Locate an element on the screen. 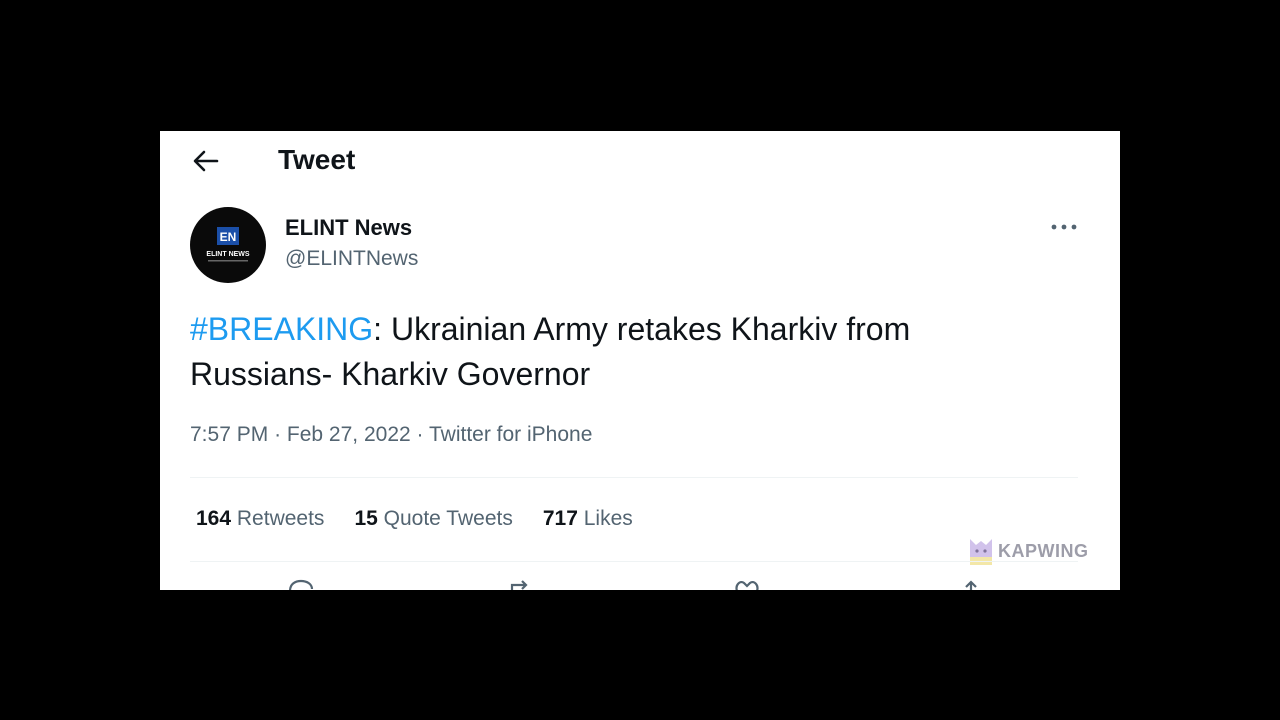 This screenshot has width=1280, height=720. quote-tweets-stat: 15 Quote Tweets is located at coordinates (433, 519).